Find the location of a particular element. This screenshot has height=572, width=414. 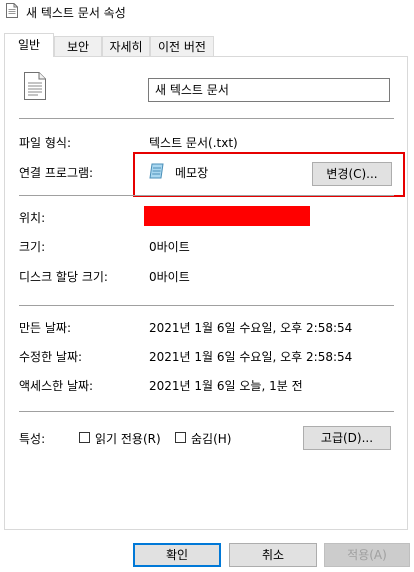

tab-general: 일반 is located at coordinates (29, 45).